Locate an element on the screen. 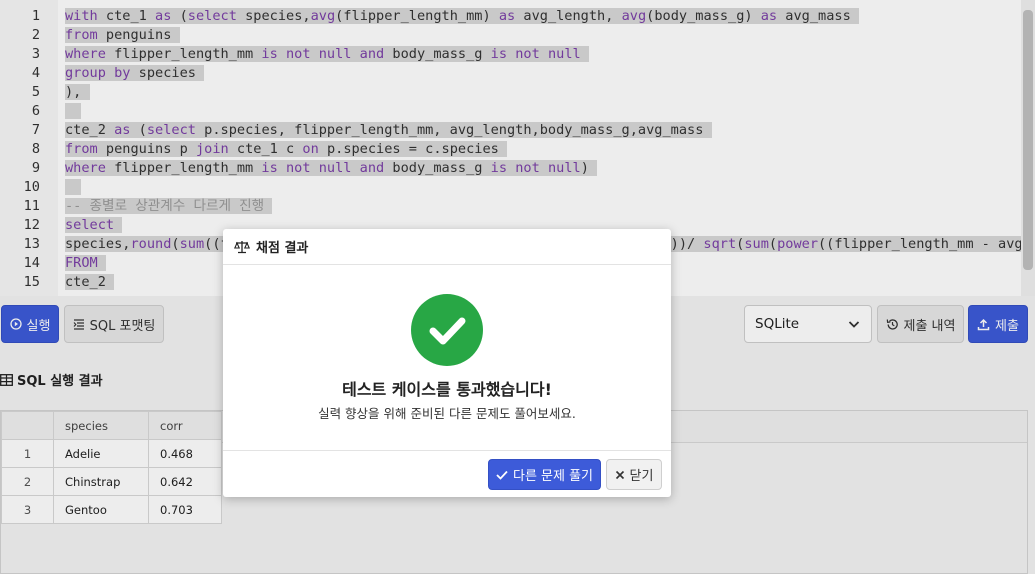 Image resolution: width=1035 pixels, height=574 pixels. check-icon is located at coordinates (502, 475).